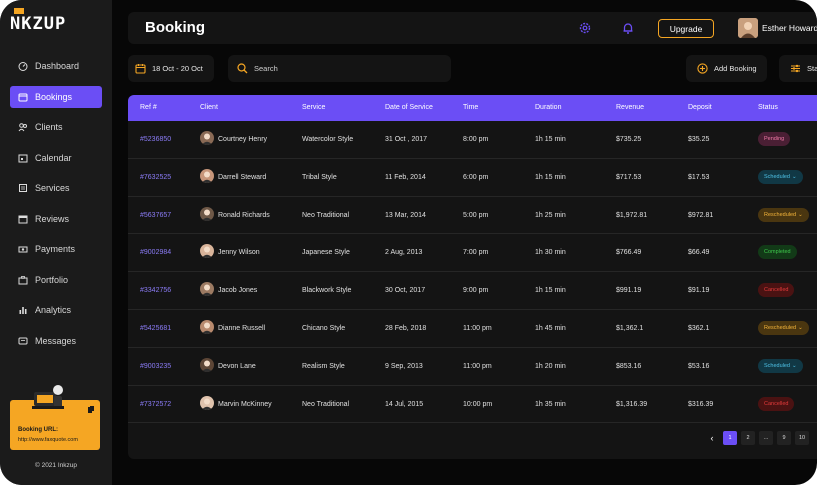  Describe the element at coordinates (23, 249) in the screenshot. I see `payments-icon` at that location.